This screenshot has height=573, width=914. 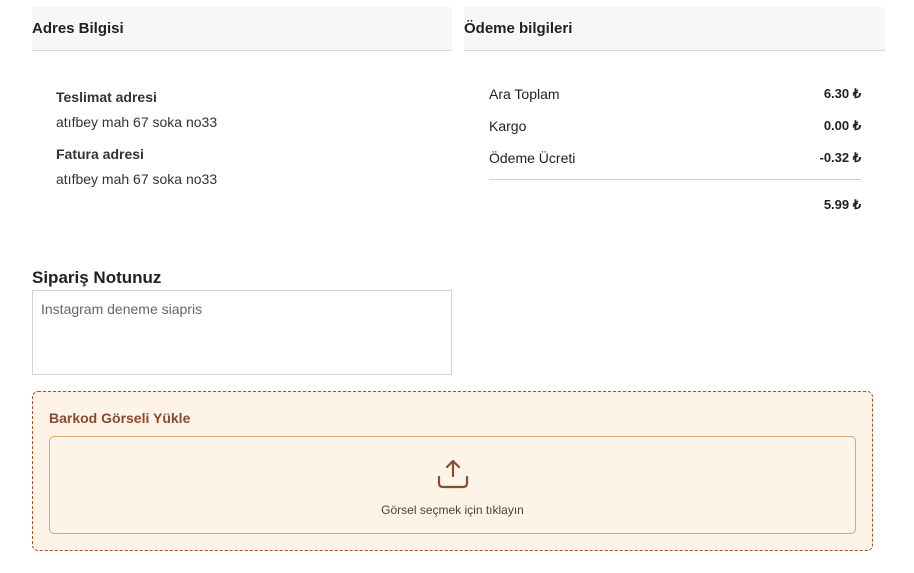 I want to click on address-section-header: Adres Bilgisi, so click(x=242, y=29).